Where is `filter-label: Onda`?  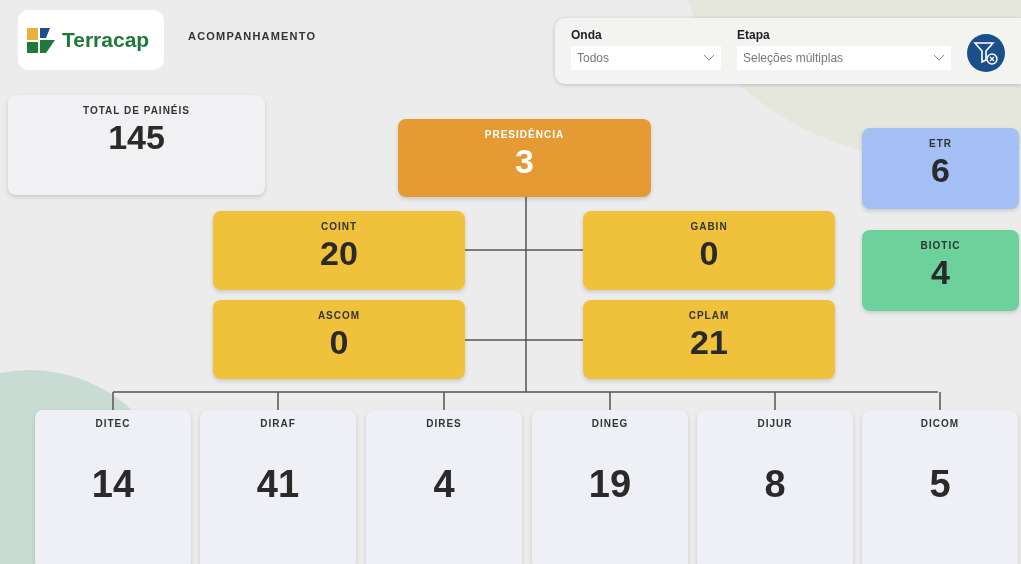 filter-label: Onda is located at coordinates (587, 35).